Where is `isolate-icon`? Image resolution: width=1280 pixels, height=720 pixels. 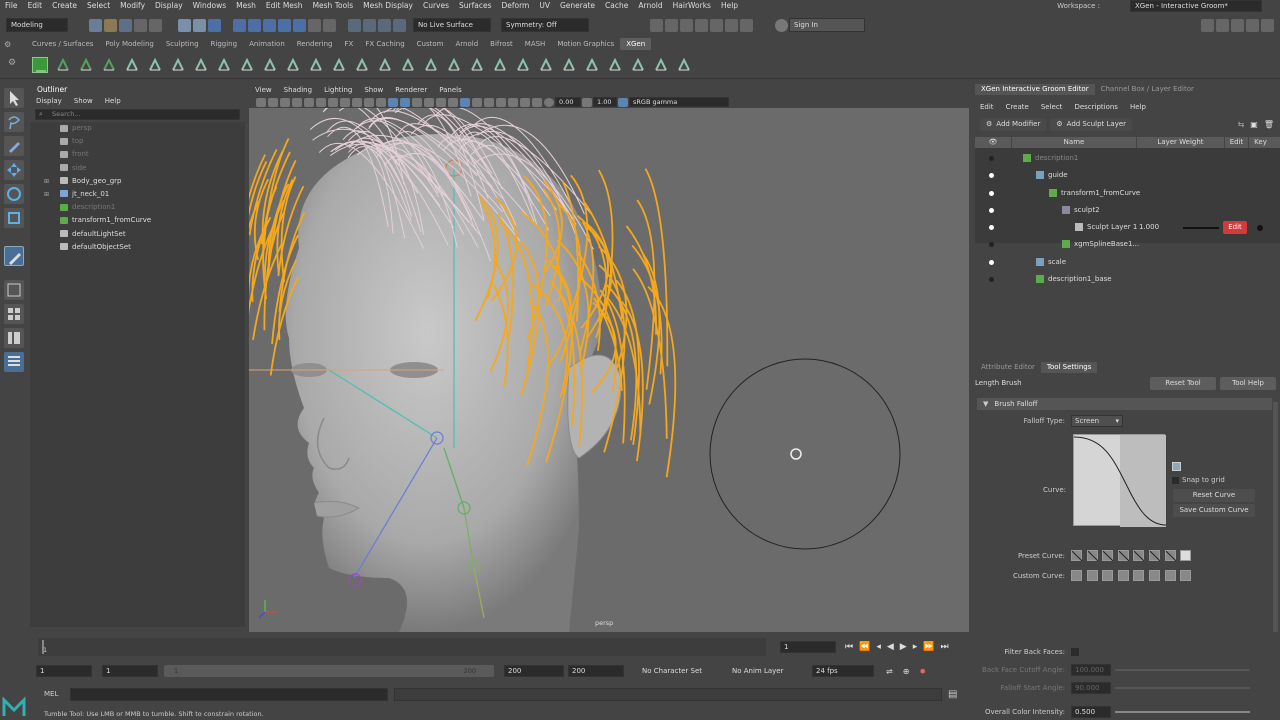
isolate-icon is located at coordinates (513, 102).